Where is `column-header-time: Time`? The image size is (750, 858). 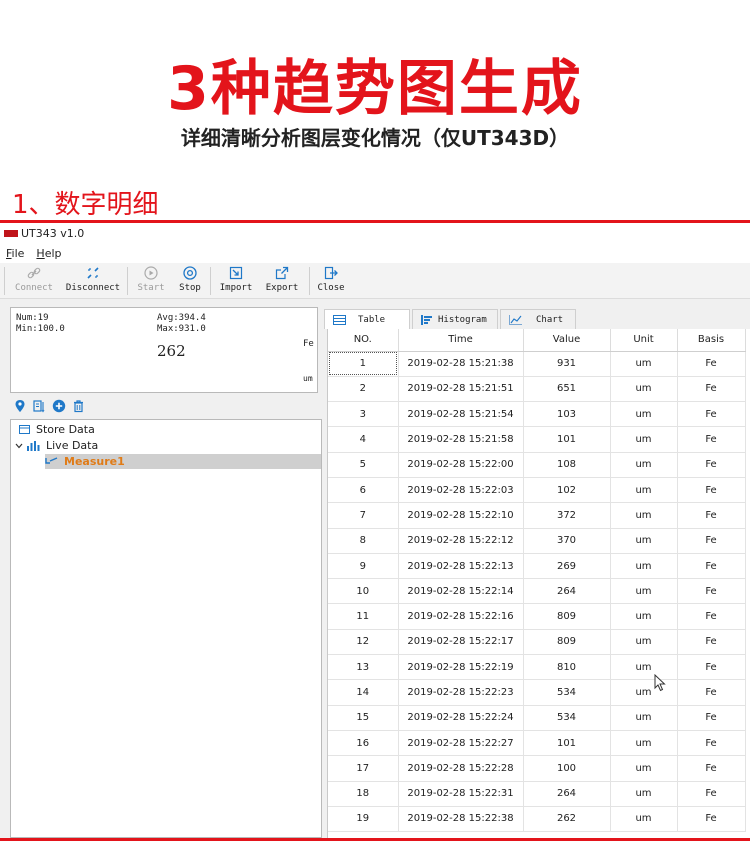 column-header-time: Time is located at coordinates (461, 340).